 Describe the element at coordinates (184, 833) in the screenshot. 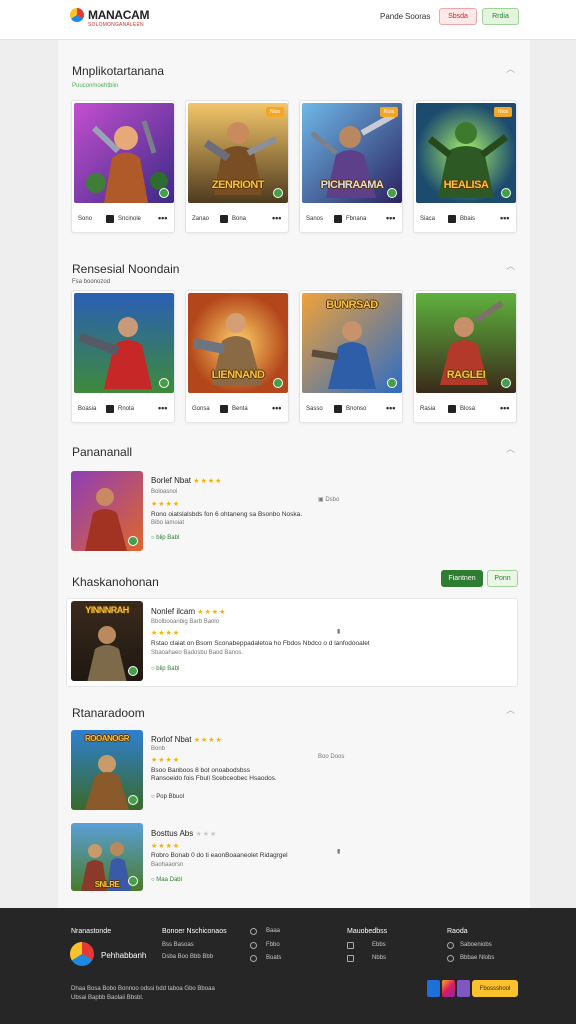

I see `game-title: Bosttus Abs ★★★` at that location.